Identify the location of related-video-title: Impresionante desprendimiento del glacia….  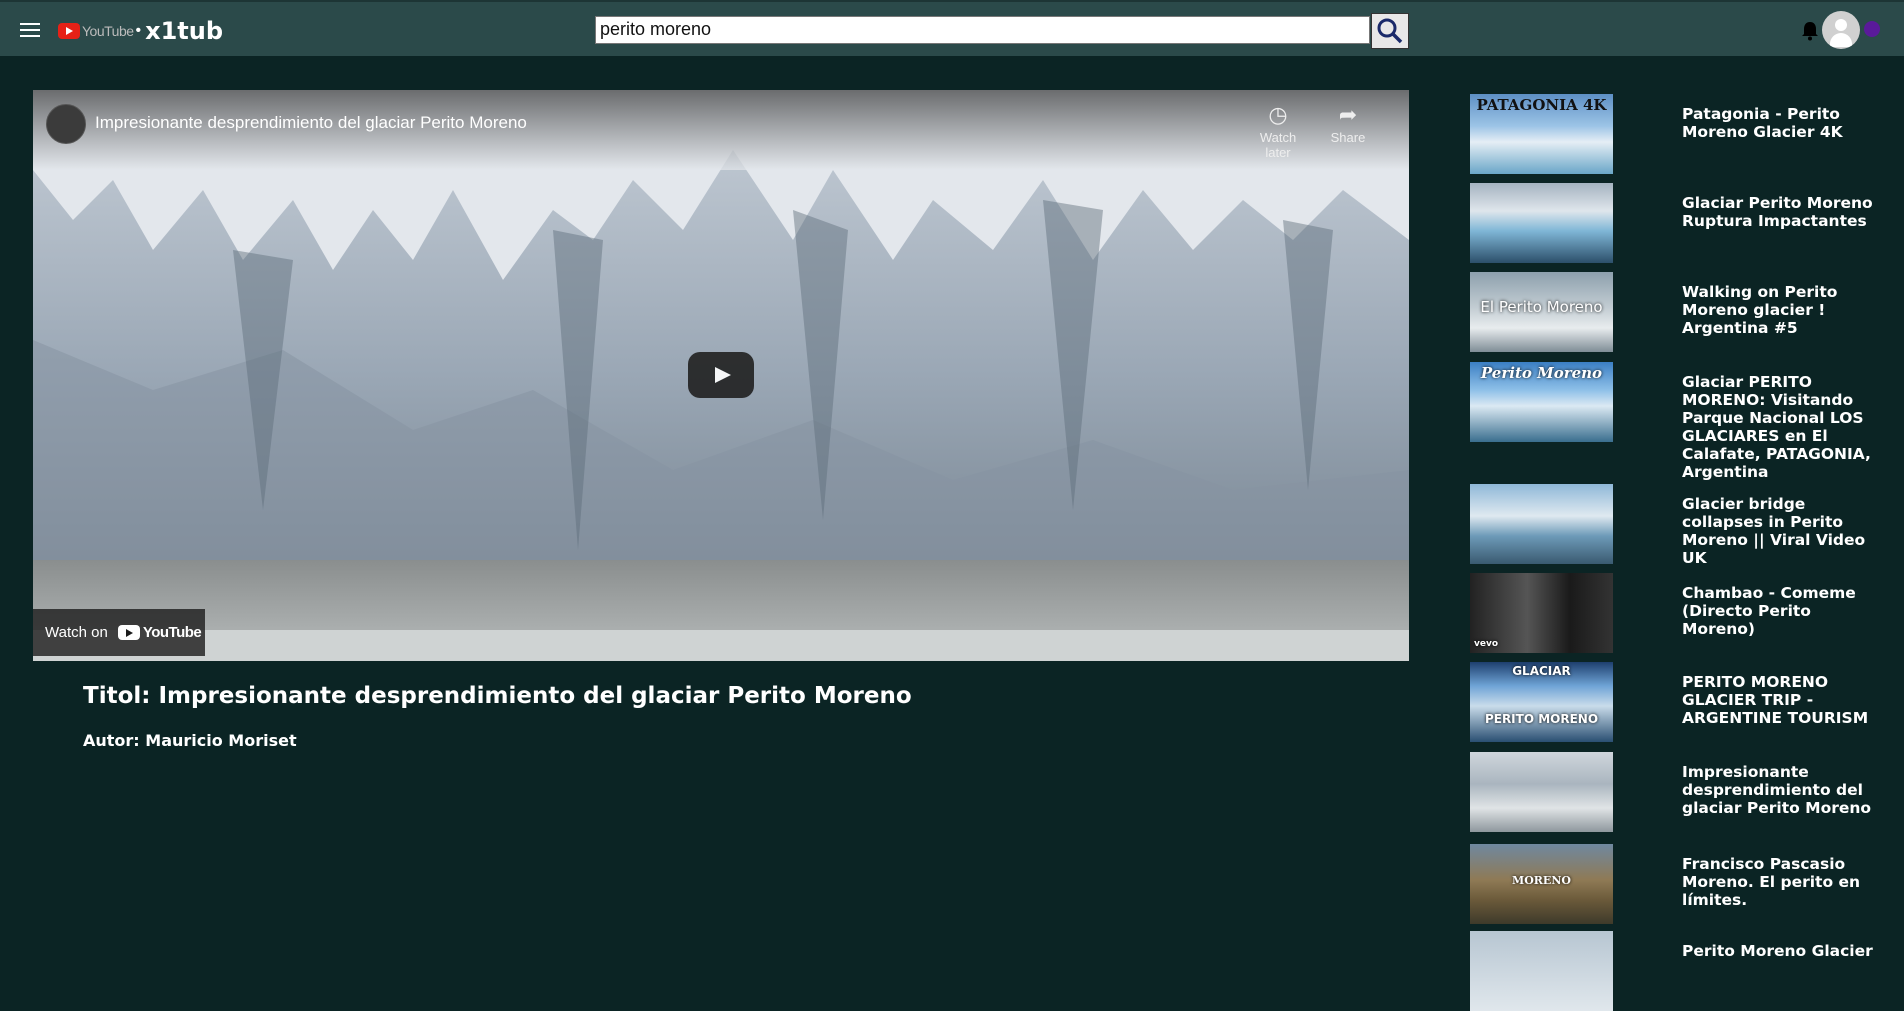
(1777, 790).